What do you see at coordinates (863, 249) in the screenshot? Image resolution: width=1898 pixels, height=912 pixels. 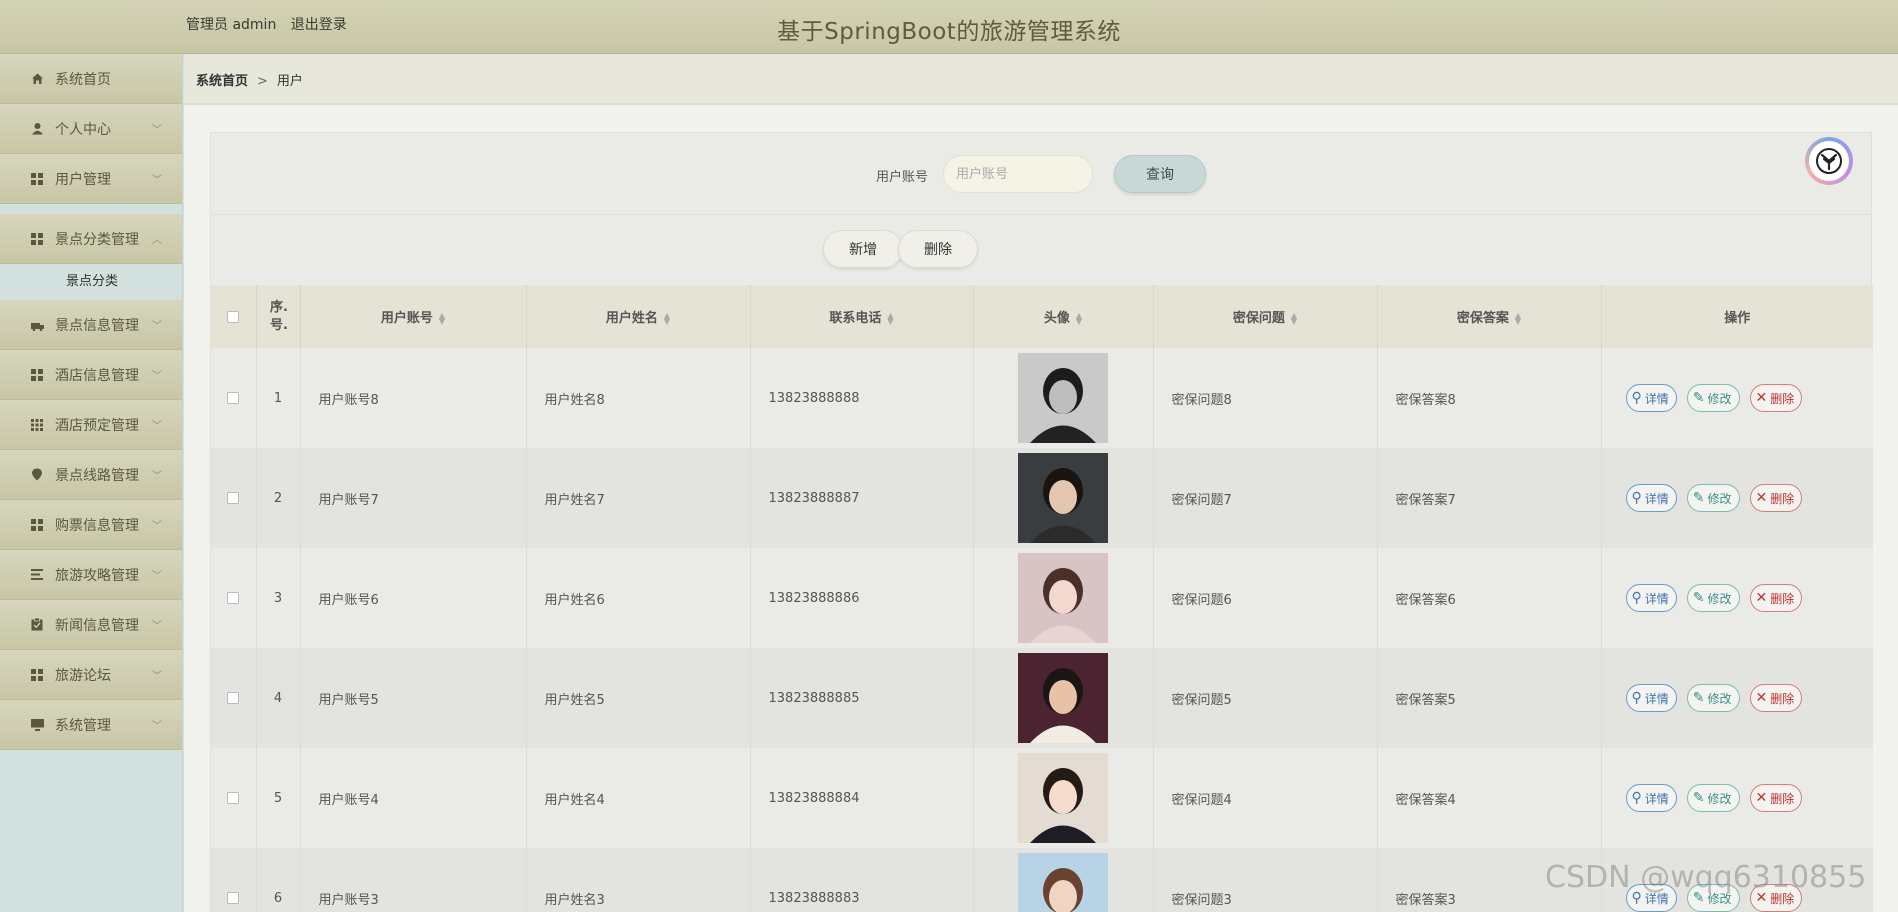 I see `add-button: 新增` at bounding box center [863, 249].